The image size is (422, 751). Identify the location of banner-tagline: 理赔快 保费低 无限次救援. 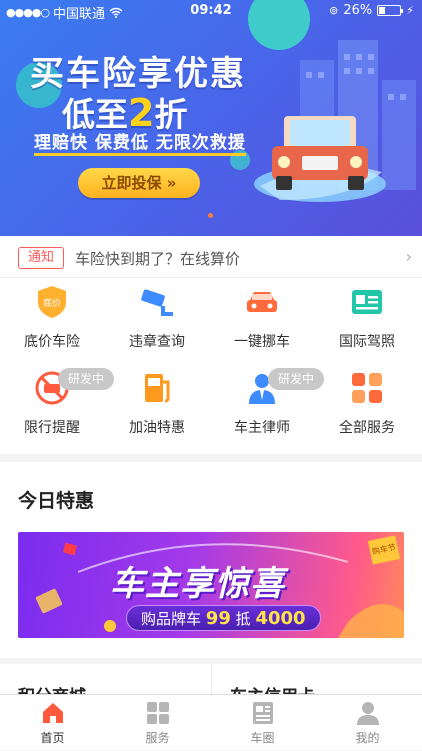
(140, 142).